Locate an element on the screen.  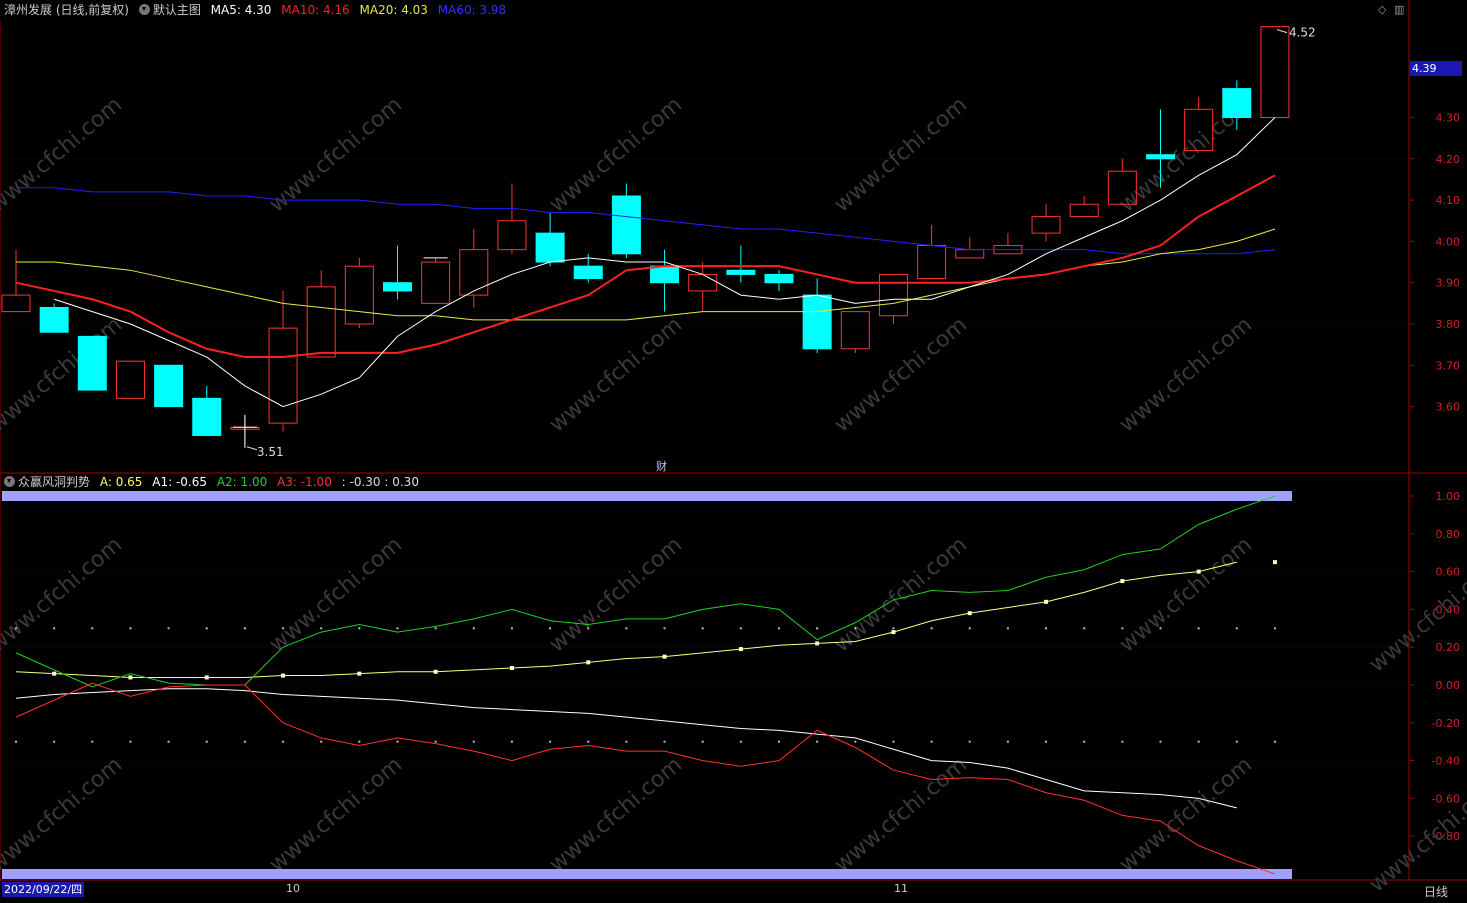
indicator-tick-label: 0.20 is located at coordinates (1448, 647).